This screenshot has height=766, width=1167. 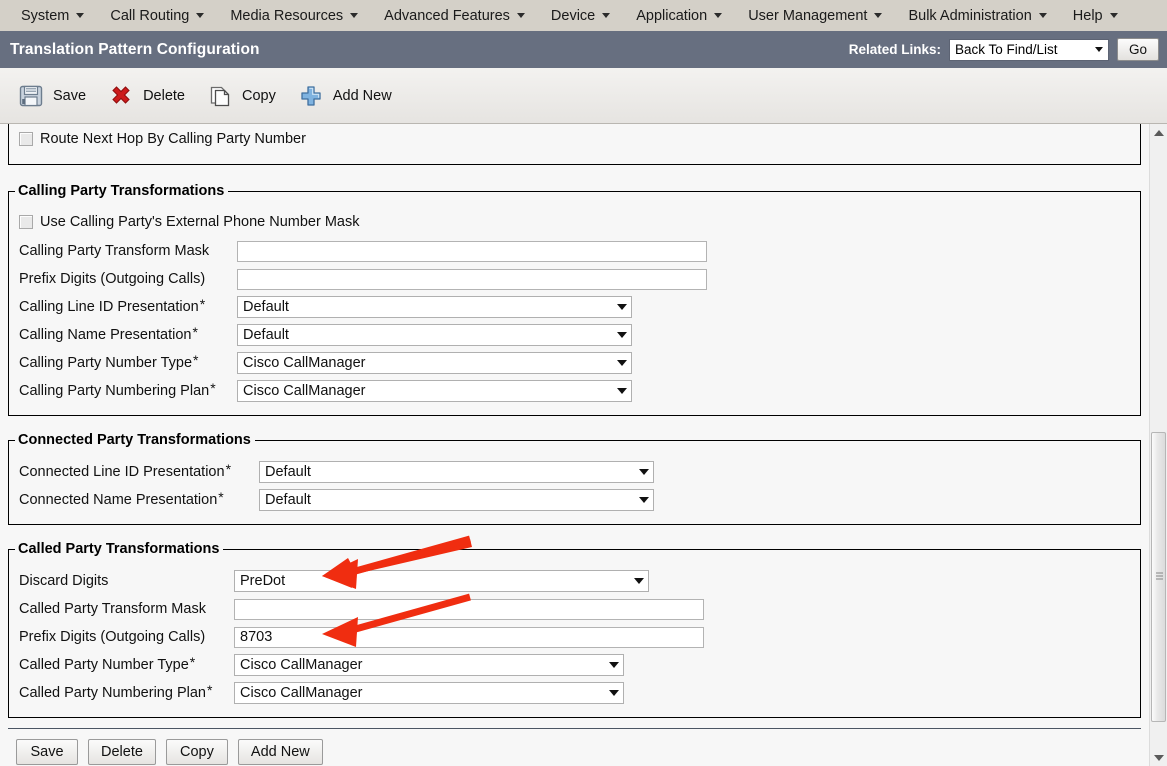 What do you see at coordinates (672, 15) in the screenshot?
I see `menu-label: Application` at bounding box center [672, 15].